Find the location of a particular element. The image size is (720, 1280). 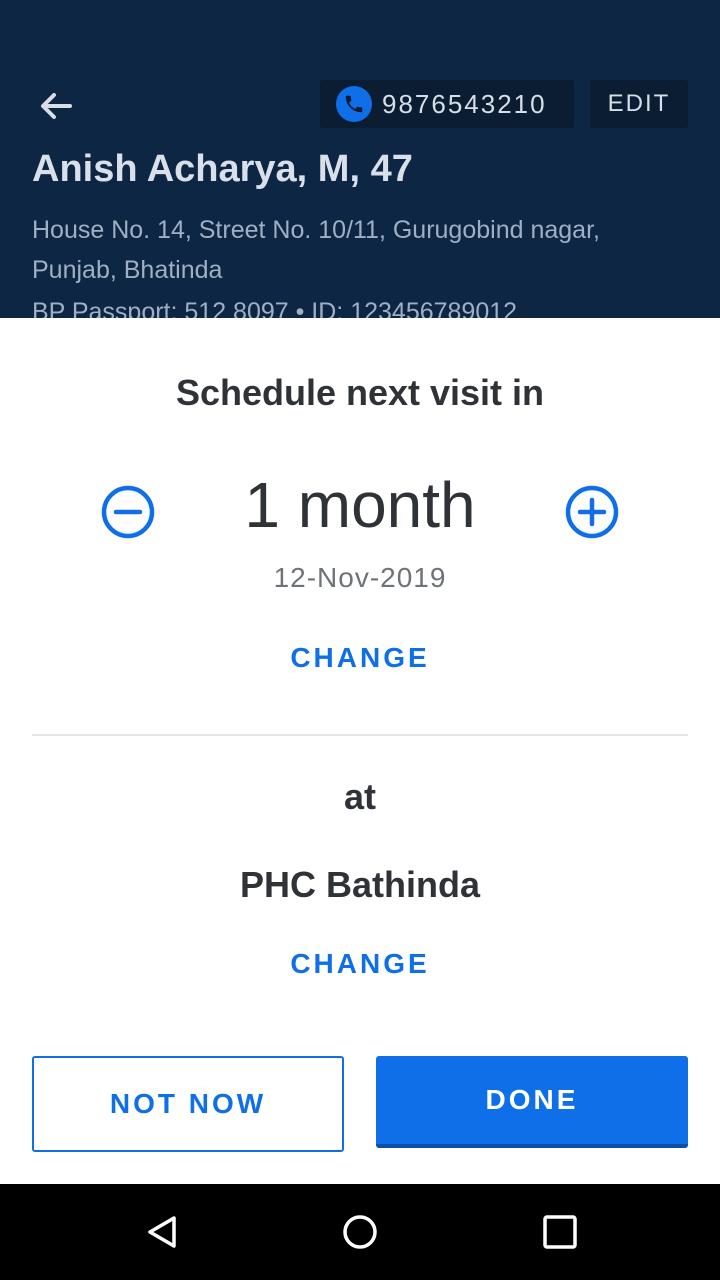

divider is located at coordinates (360, 735).